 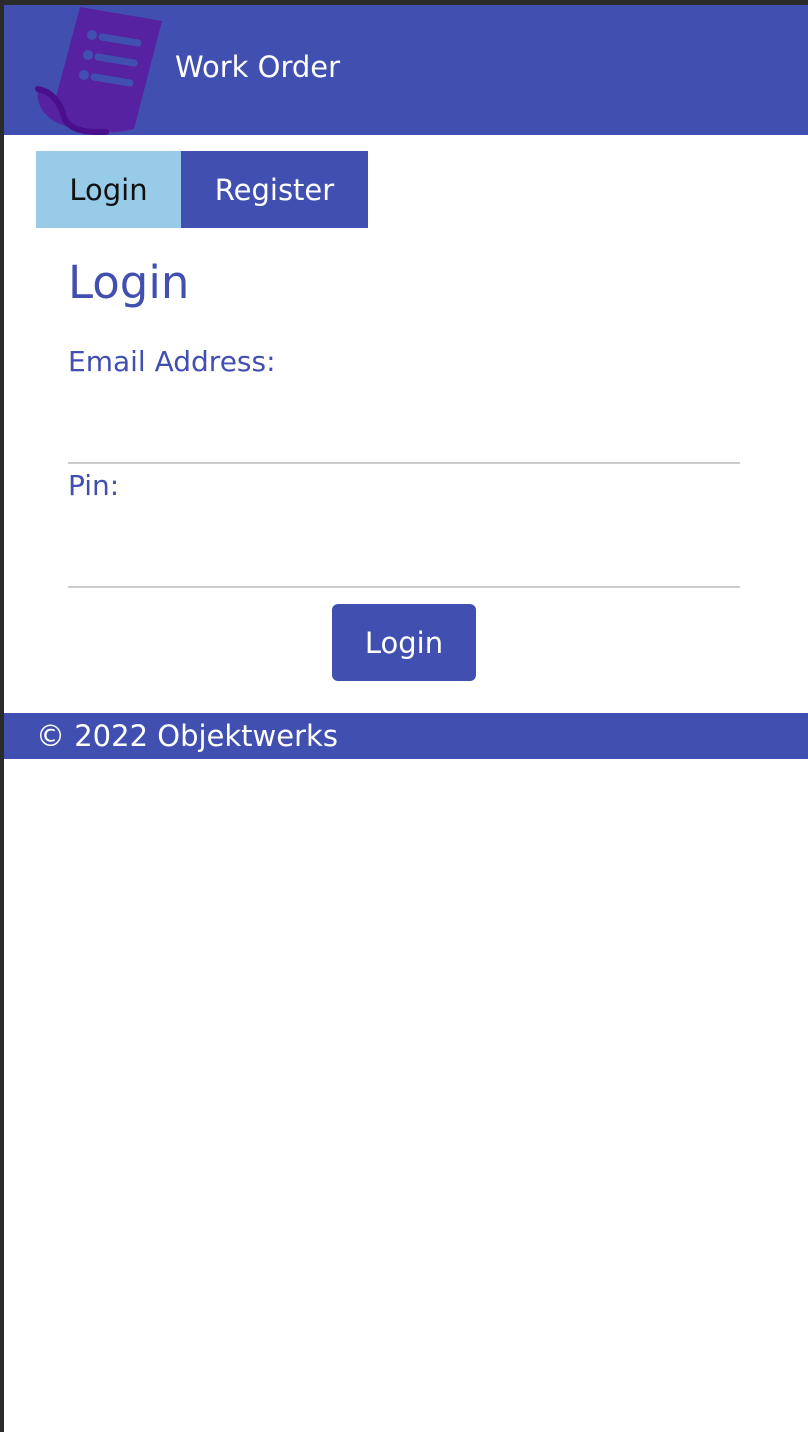 What do you see at coordinates (129, 282) in the screenshot?
I see `form-title: Login` at bounding box center [129, 282].